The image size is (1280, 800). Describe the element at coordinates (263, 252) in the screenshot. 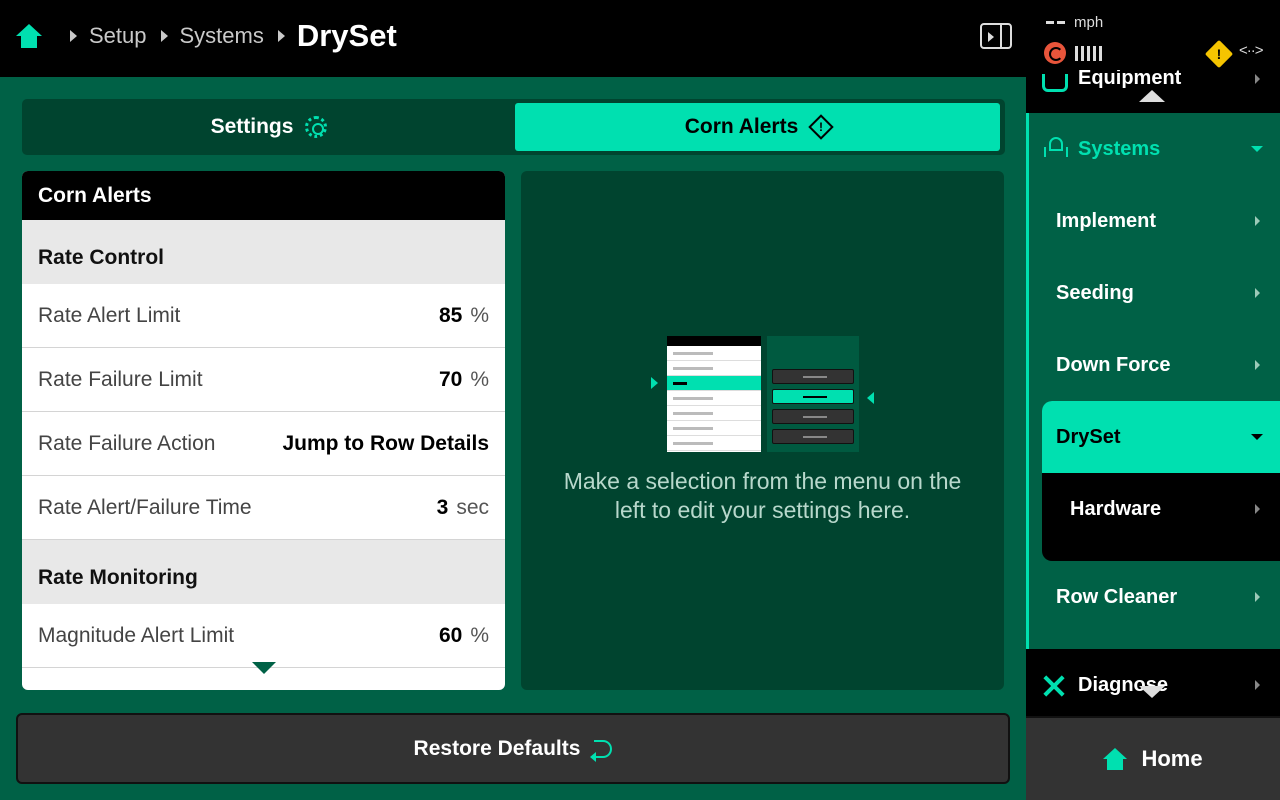

I see `section-header: Rate Control` at that location.